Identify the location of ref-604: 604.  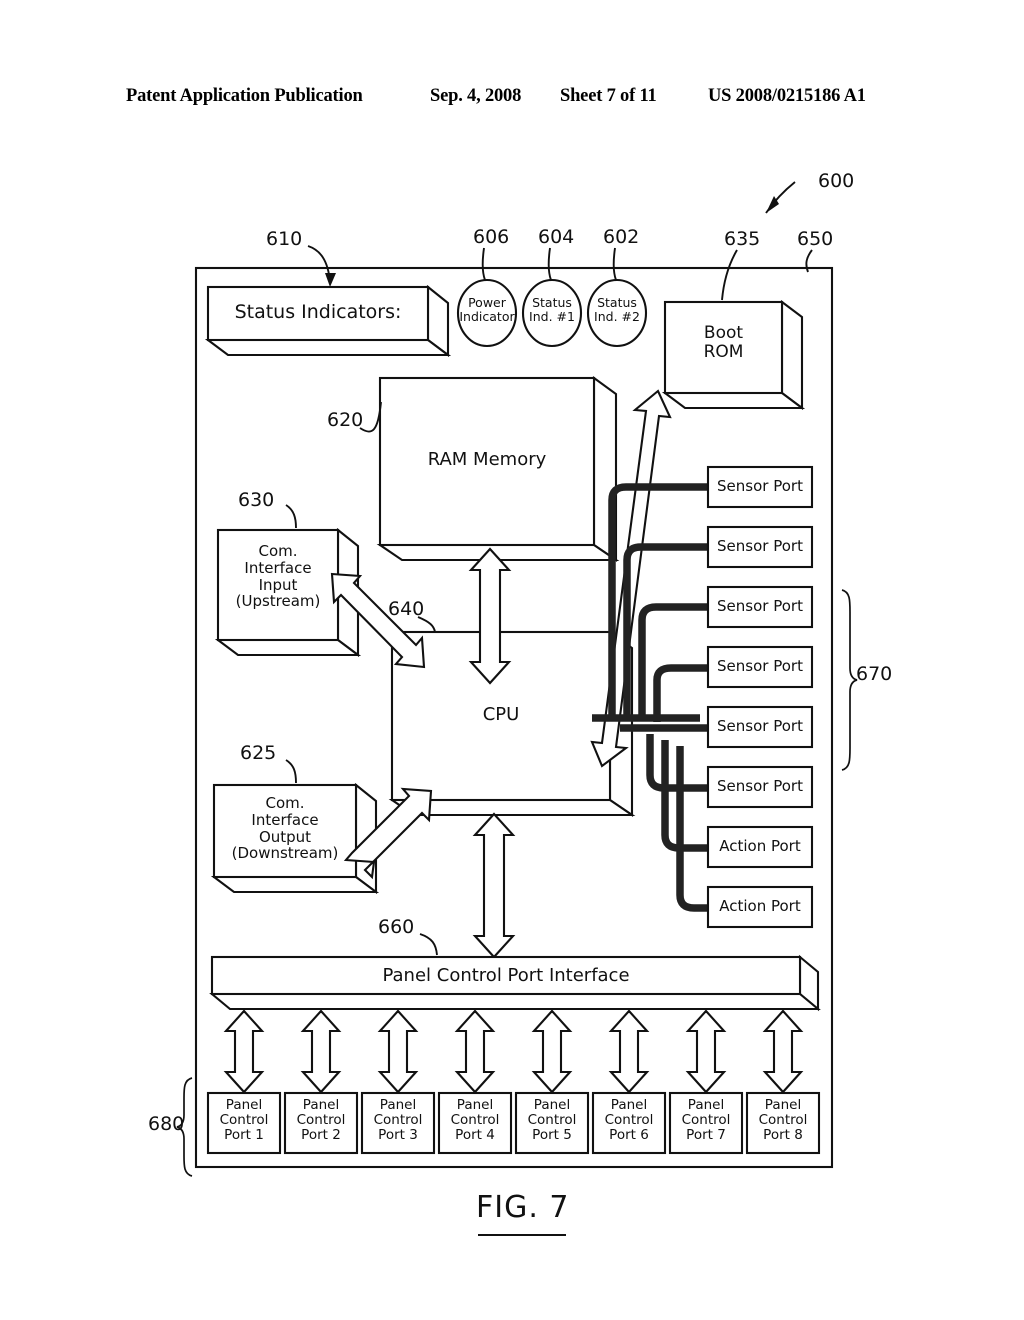
(556, 237).